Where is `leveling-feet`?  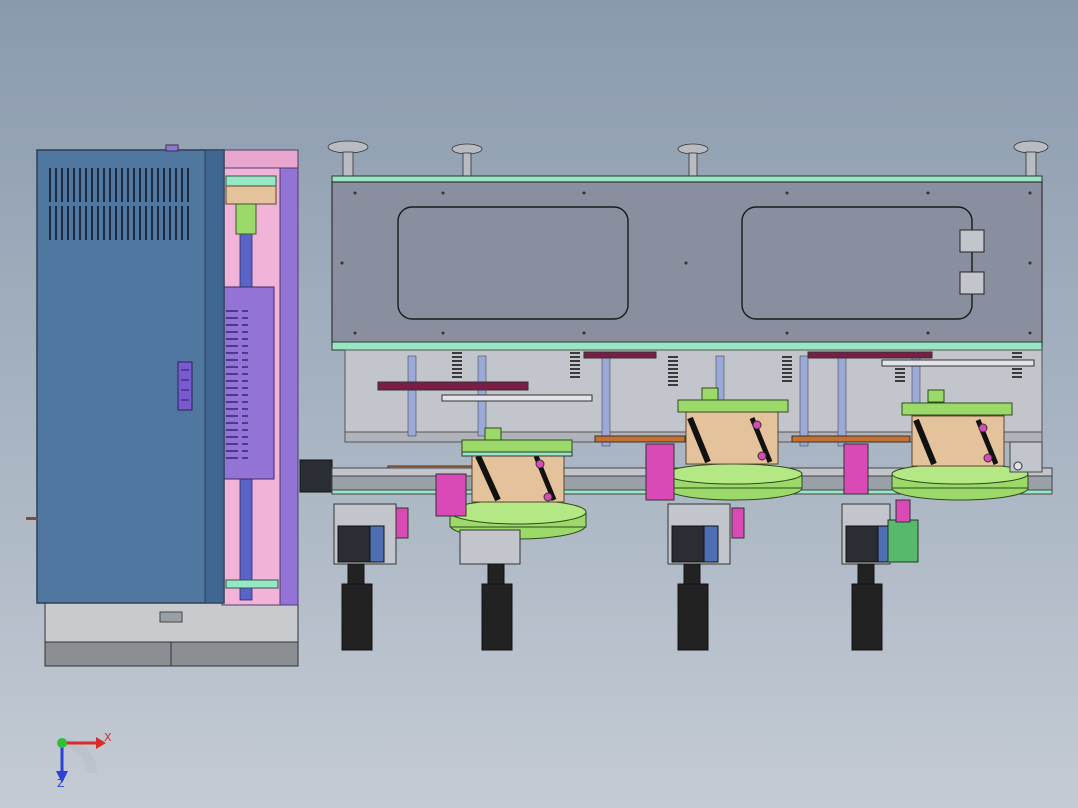 leveling-feet is located at coordinates (688, 158).